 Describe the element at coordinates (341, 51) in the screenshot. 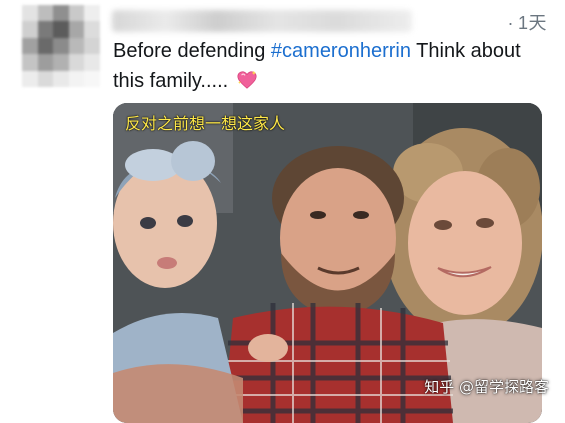

I see `hashtag-link: #cameronherrin` at that location.